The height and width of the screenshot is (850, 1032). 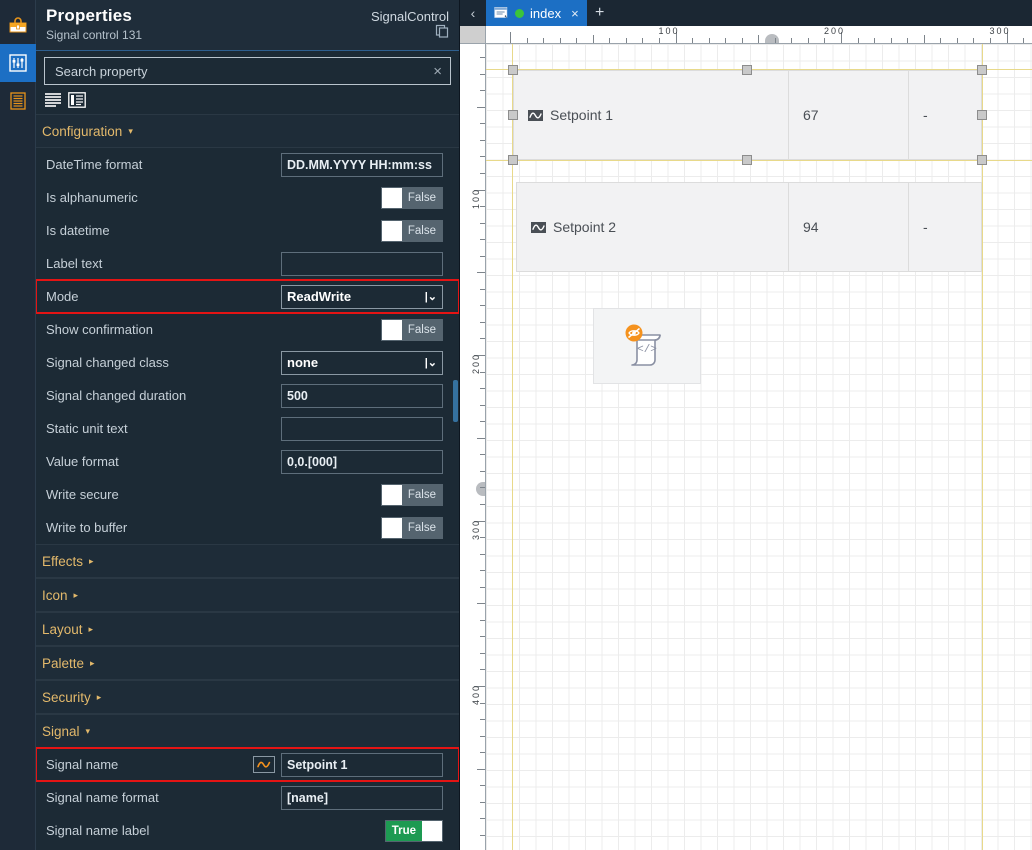 I want to click on property-row-datetime-format: DateTime format, so click(x=247, y=164).